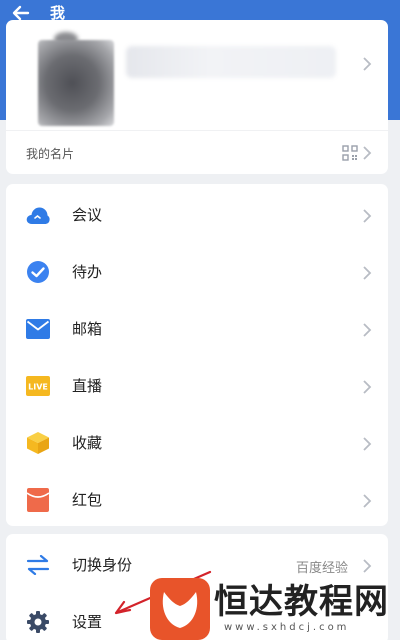 The image size is (400, 640). What do you see at coordinates (87, 622) in the screenshot?
I see `settings-label: 设置` at bounding box center [87, 622].